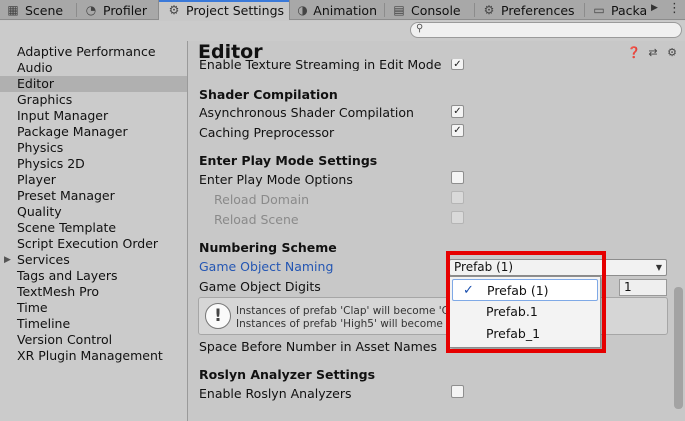 This screenshot has height=421, width=685. Describe the element at coordinates (40, 148) in the screenshot. I see `sidebar-item-physics: Physics` at that location.